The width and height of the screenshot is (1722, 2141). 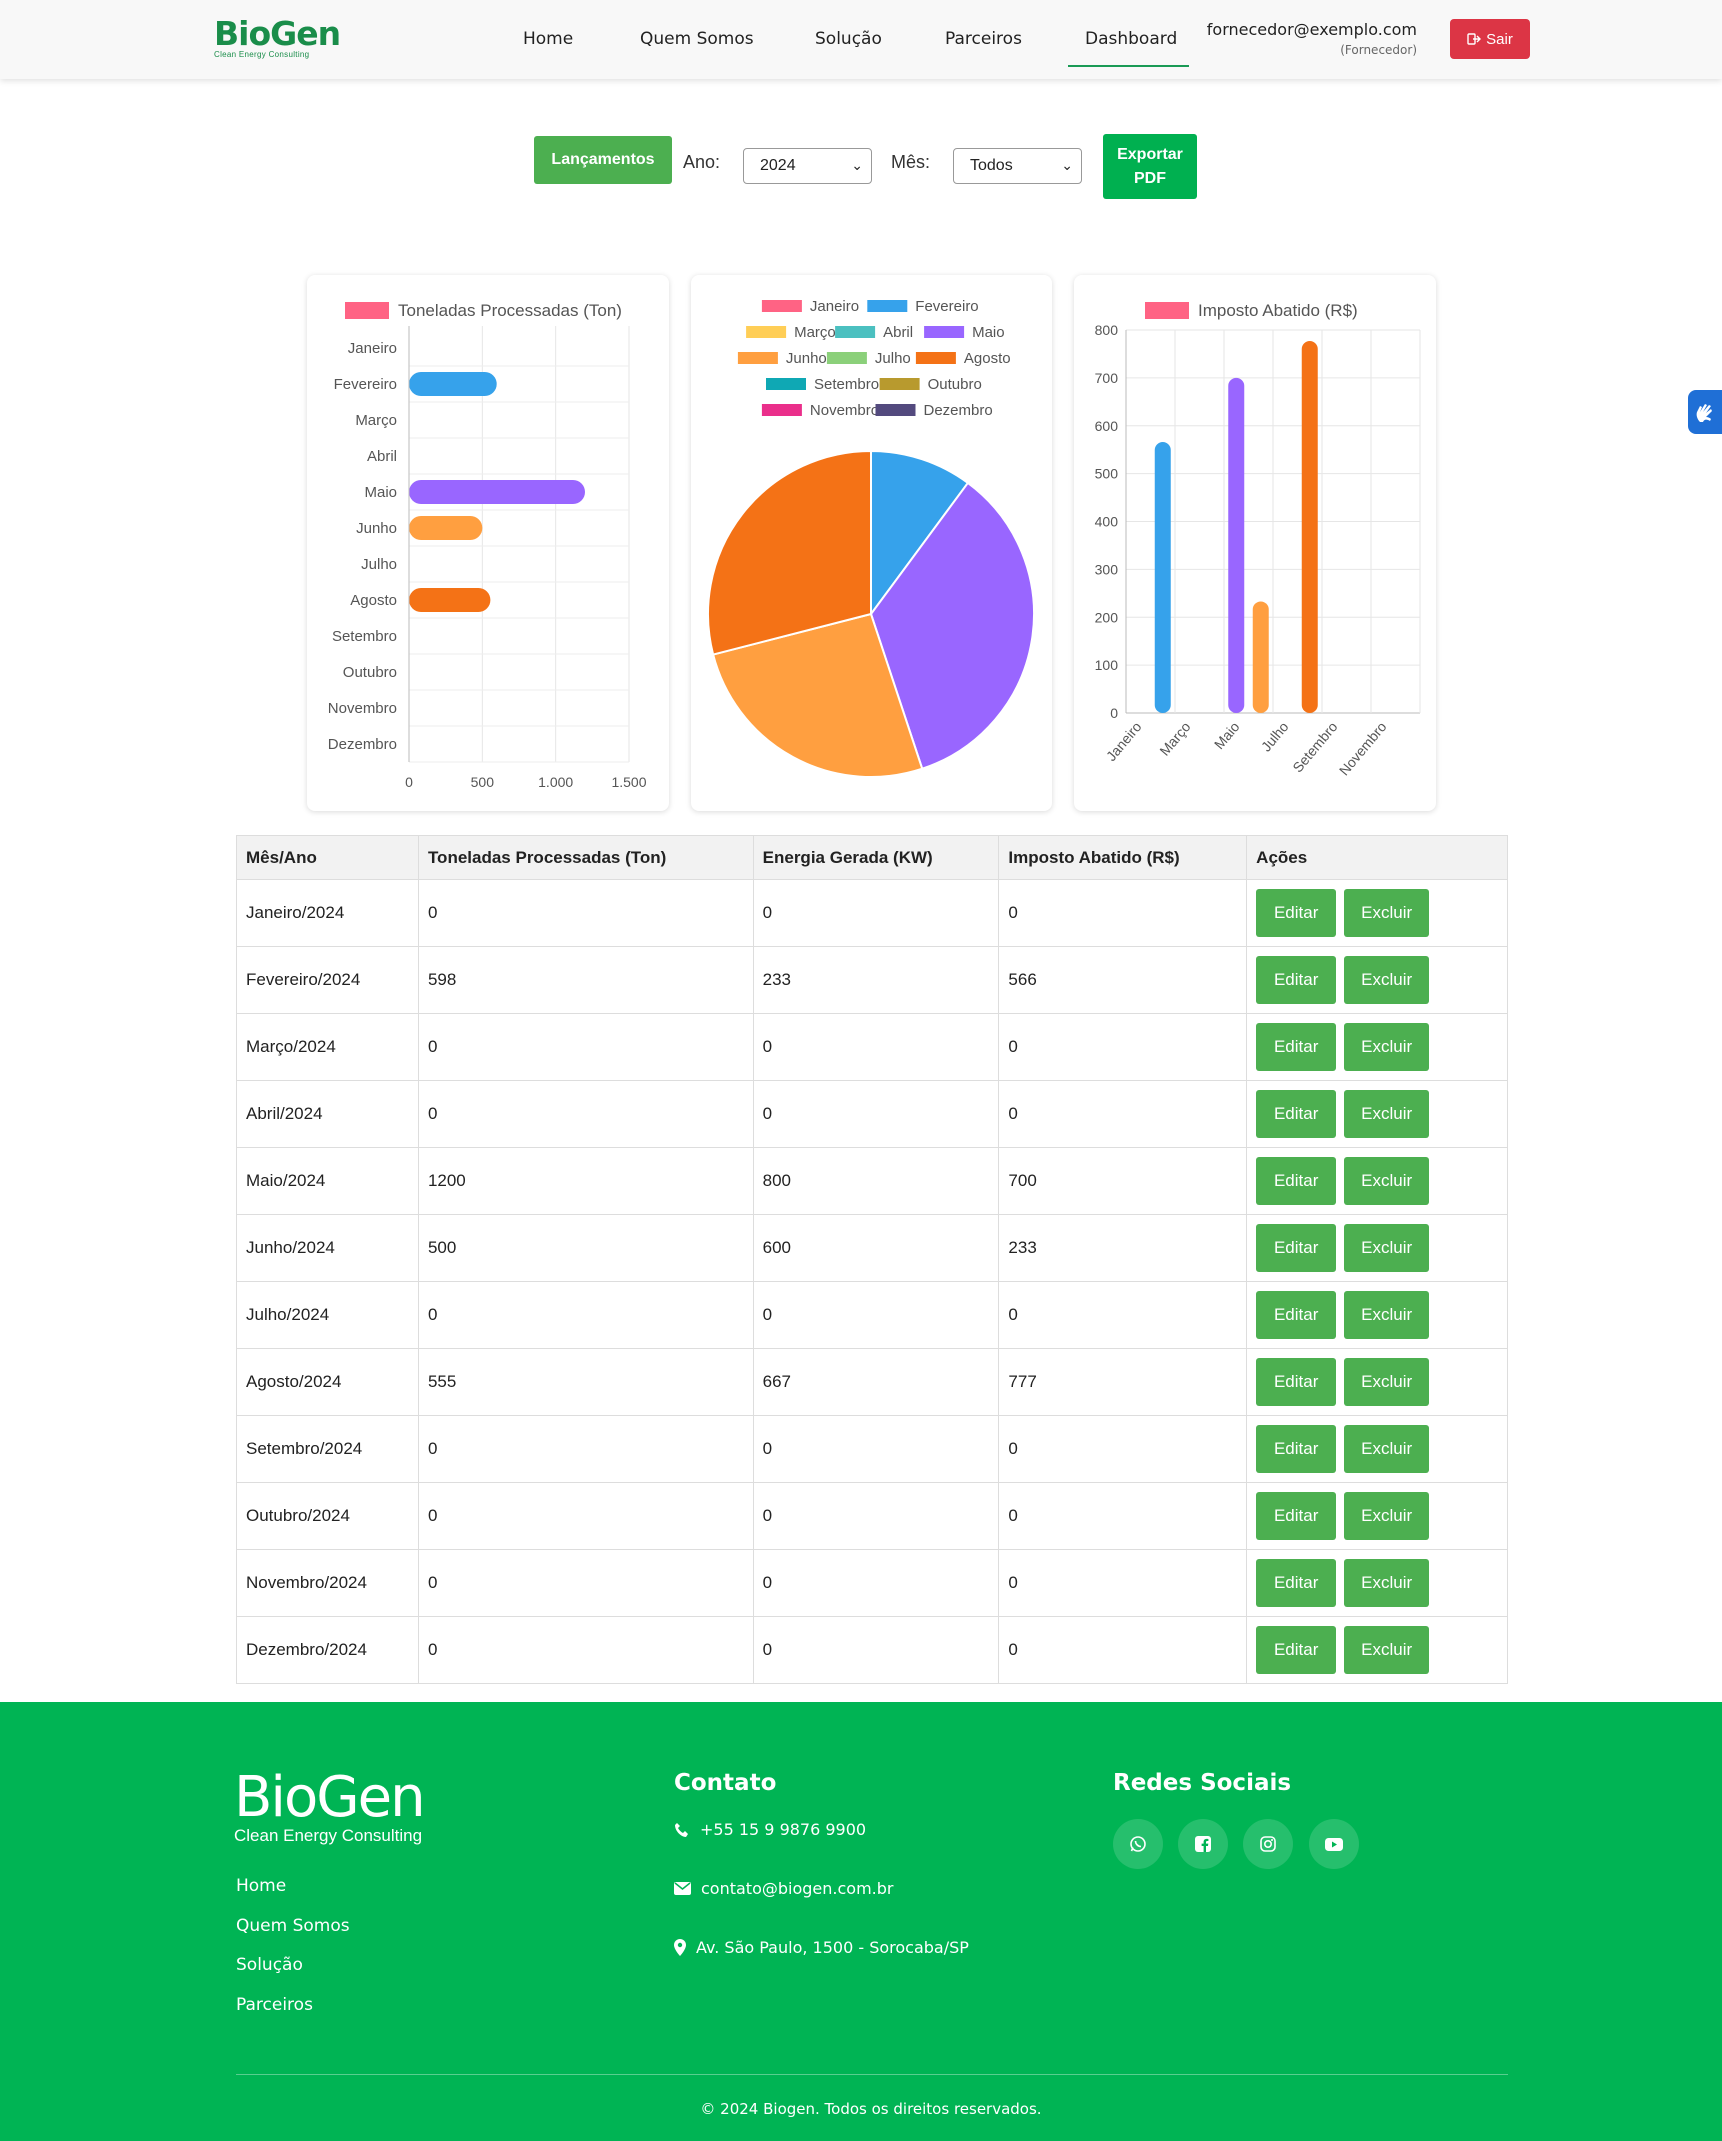 What do you see at coordinates (872, 913) in the screenshot?
I see `table-row: Janeiro/2024 0 0 0 Editar Excluir` at bounding box center [872, 913].